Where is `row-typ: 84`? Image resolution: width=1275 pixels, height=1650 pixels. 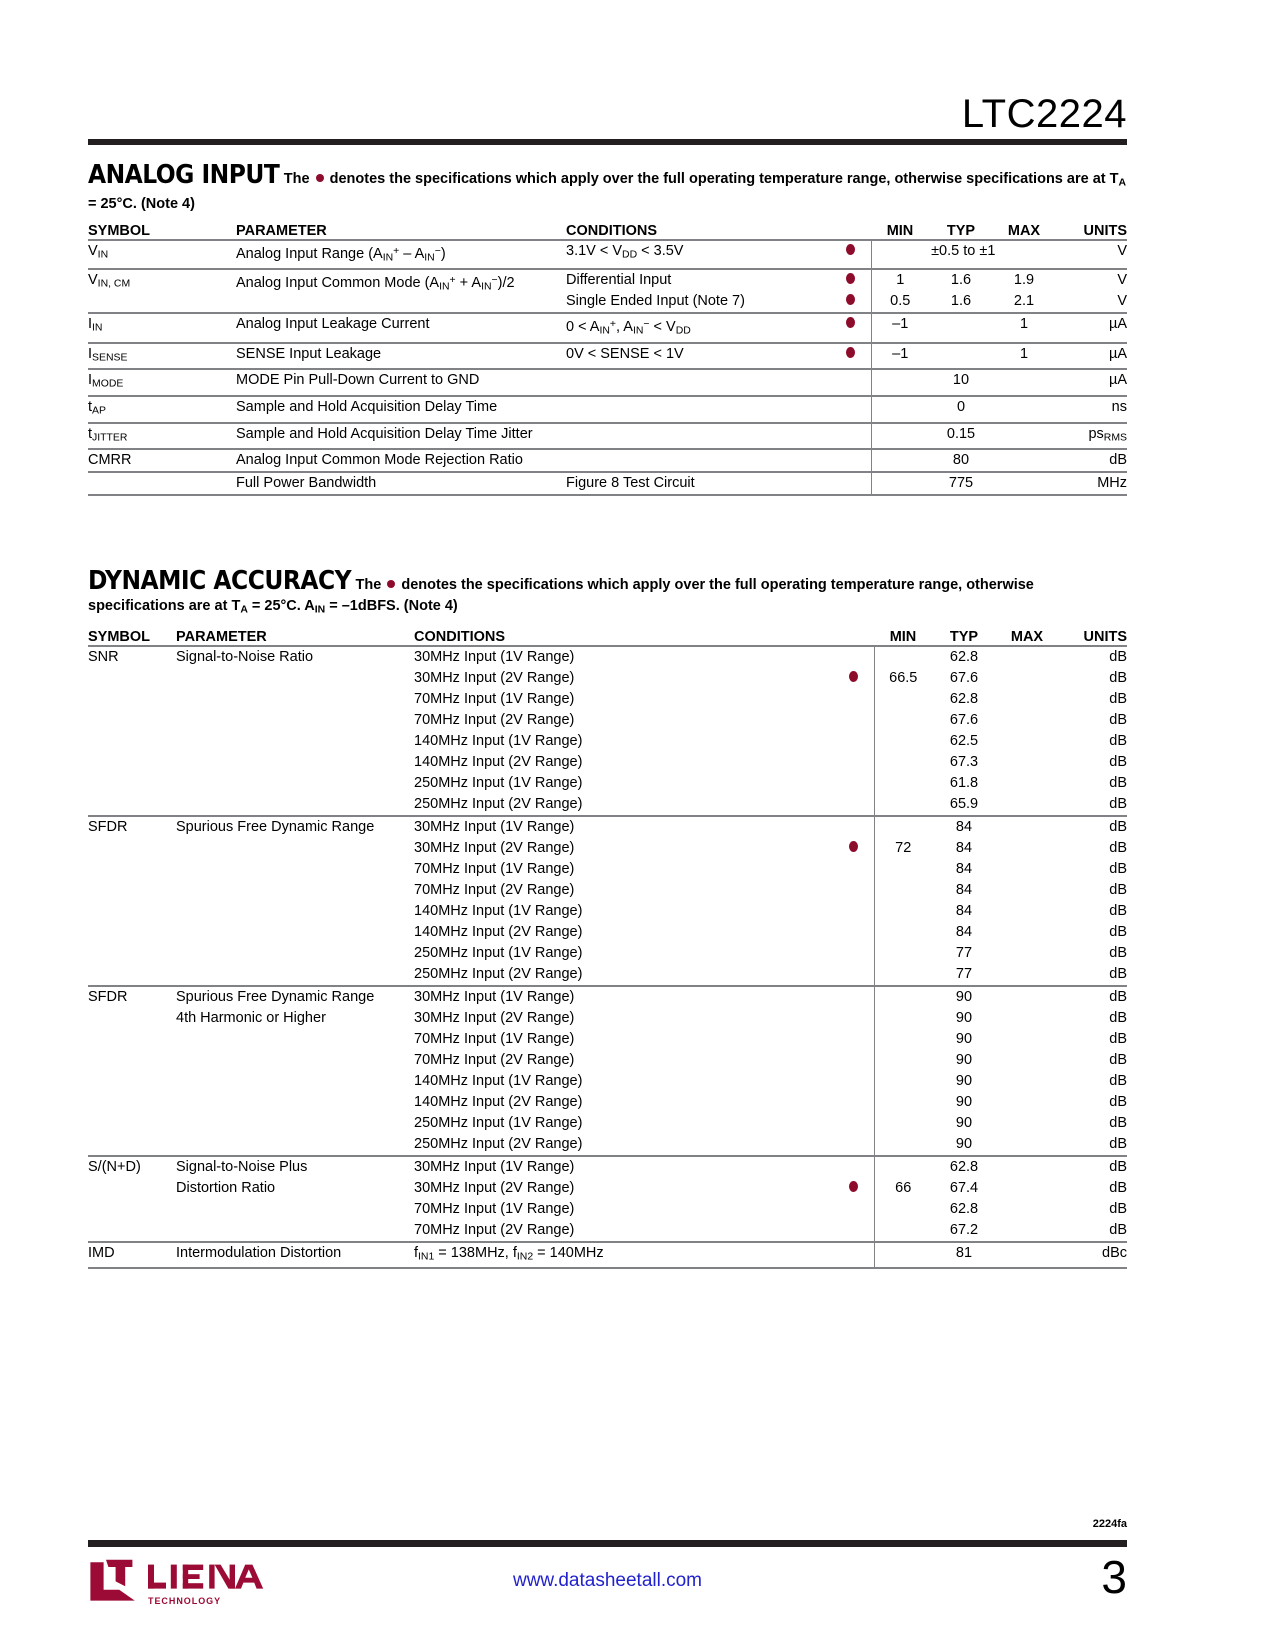
row-typ: 84 is located at coordinates (964, 889).